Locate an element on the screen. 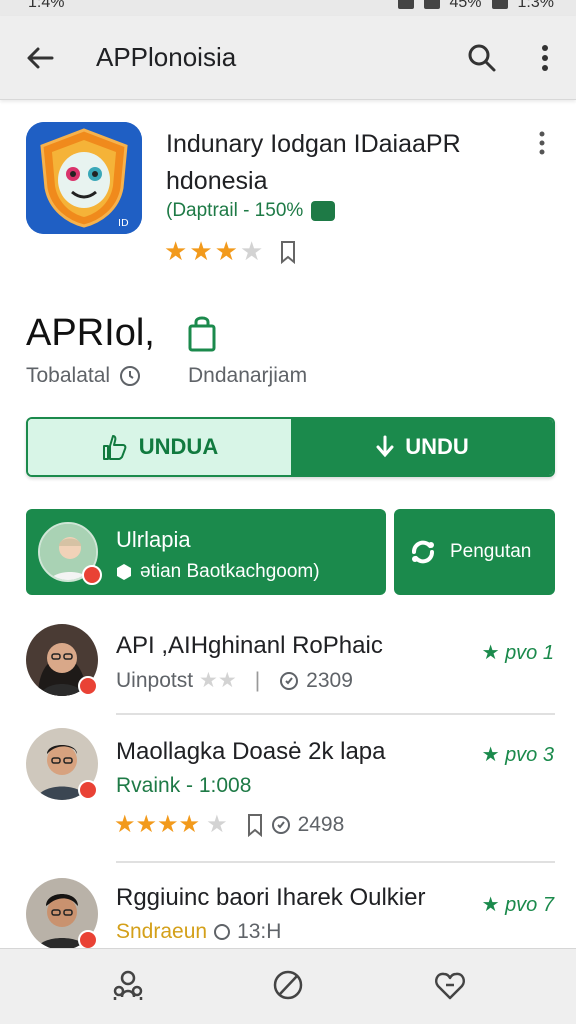  section-title: APRIol, is located at coordinates (90, 333).